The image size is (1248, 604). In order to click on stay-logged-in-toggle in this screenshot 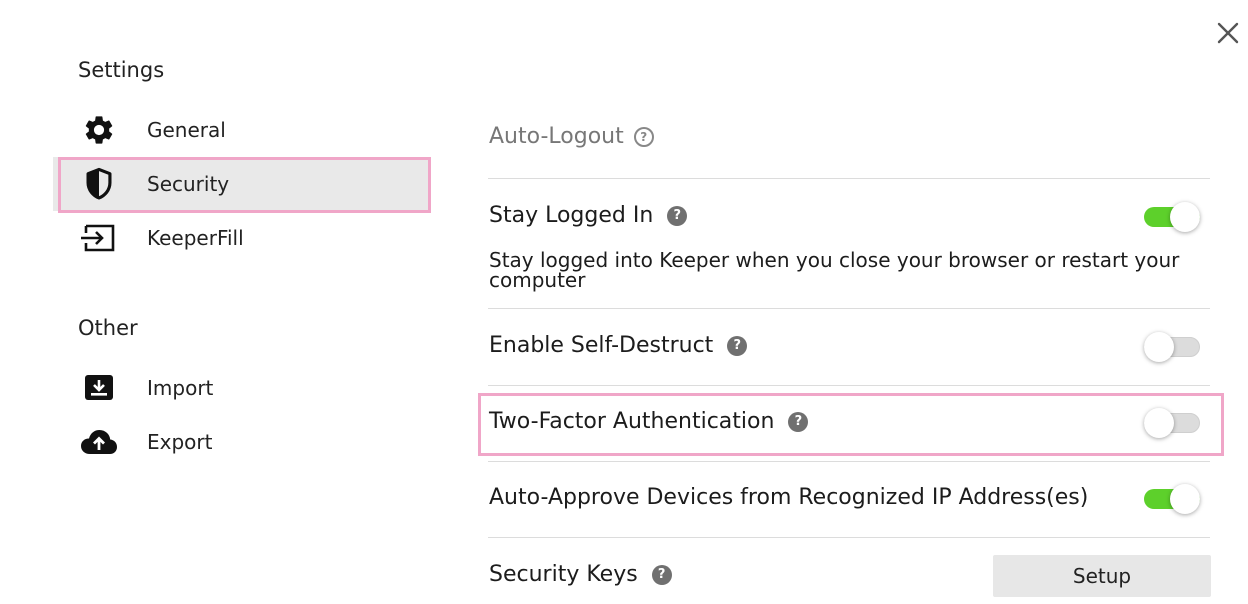, I will do `click(1173, 216)`.